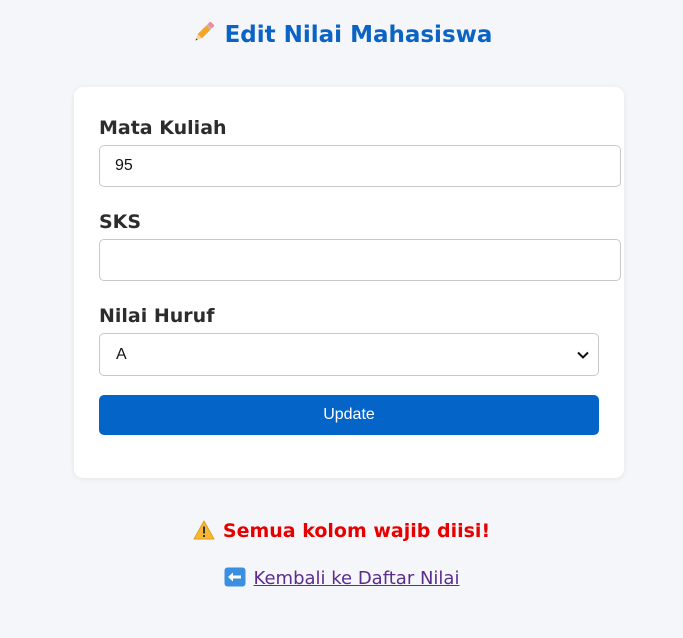 This screenshot has height=638, width=683. I want to click on update-button: Update, so click(349, 415).